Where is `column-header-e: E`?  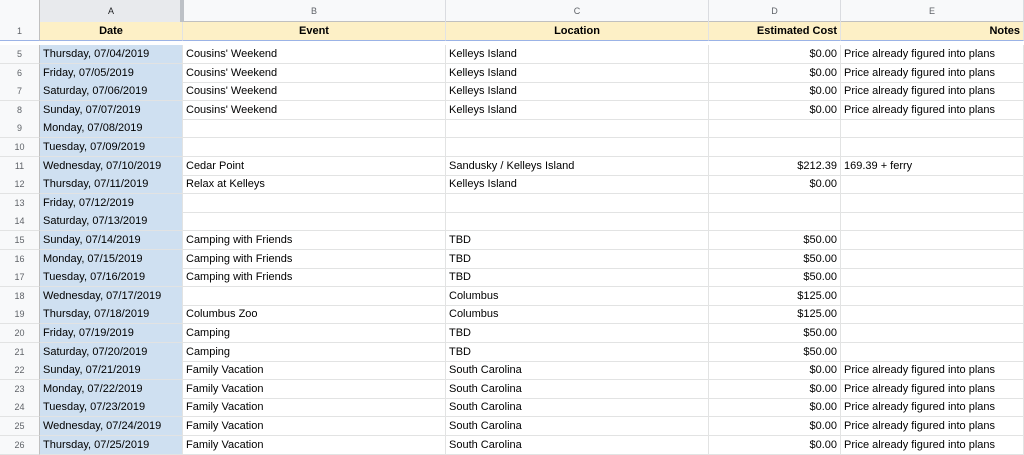
column-header-e: E is located at coordinates (932, 11).